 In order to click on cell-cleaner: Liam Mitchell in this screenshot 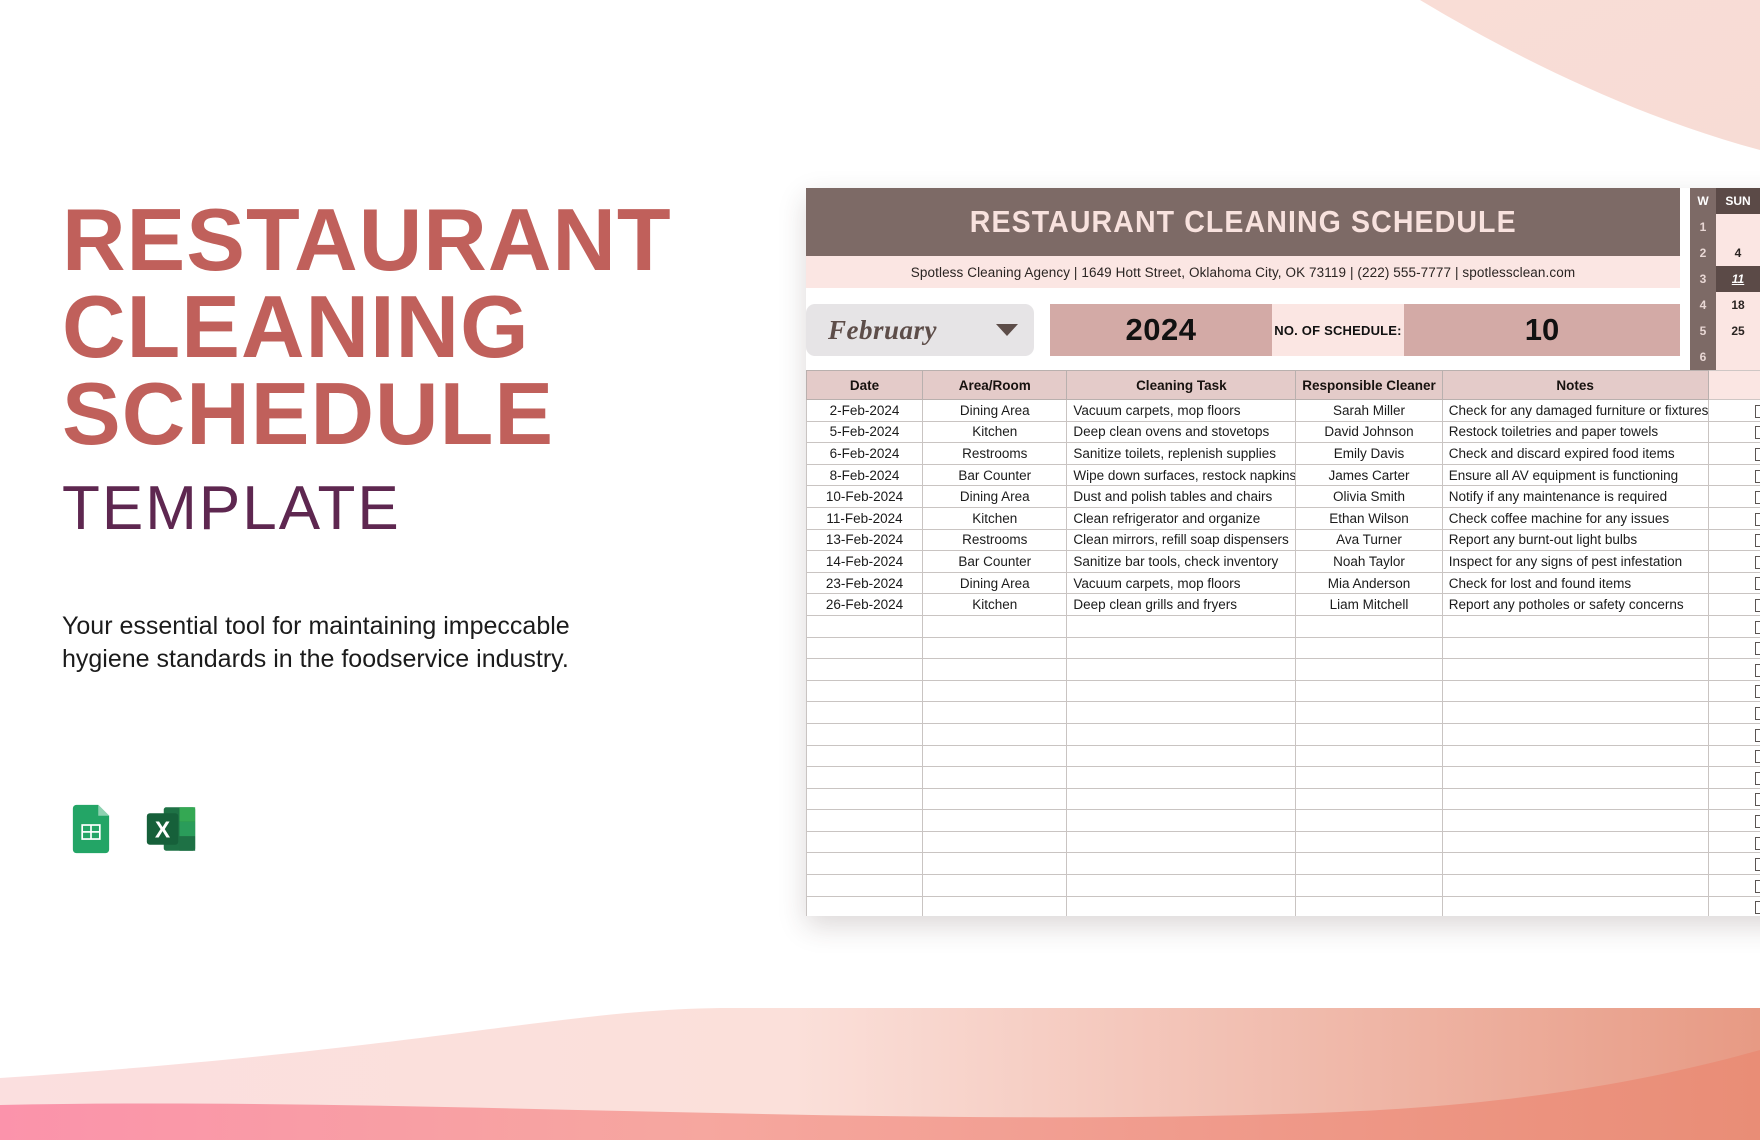, I will do `click(1369, 604)`.